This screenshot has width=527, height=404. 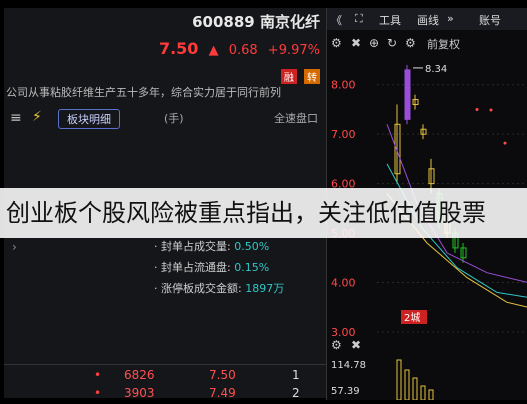 I want to click on gear-icon: ⚙, so click(x=336, y=43).